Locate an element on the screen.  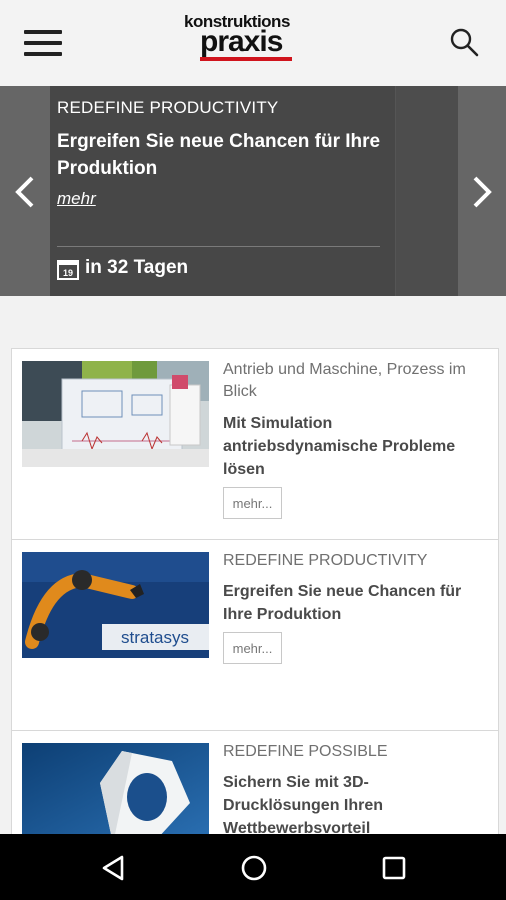
event-countdown: in 32 Tagen is located at coordinates (137, 267).